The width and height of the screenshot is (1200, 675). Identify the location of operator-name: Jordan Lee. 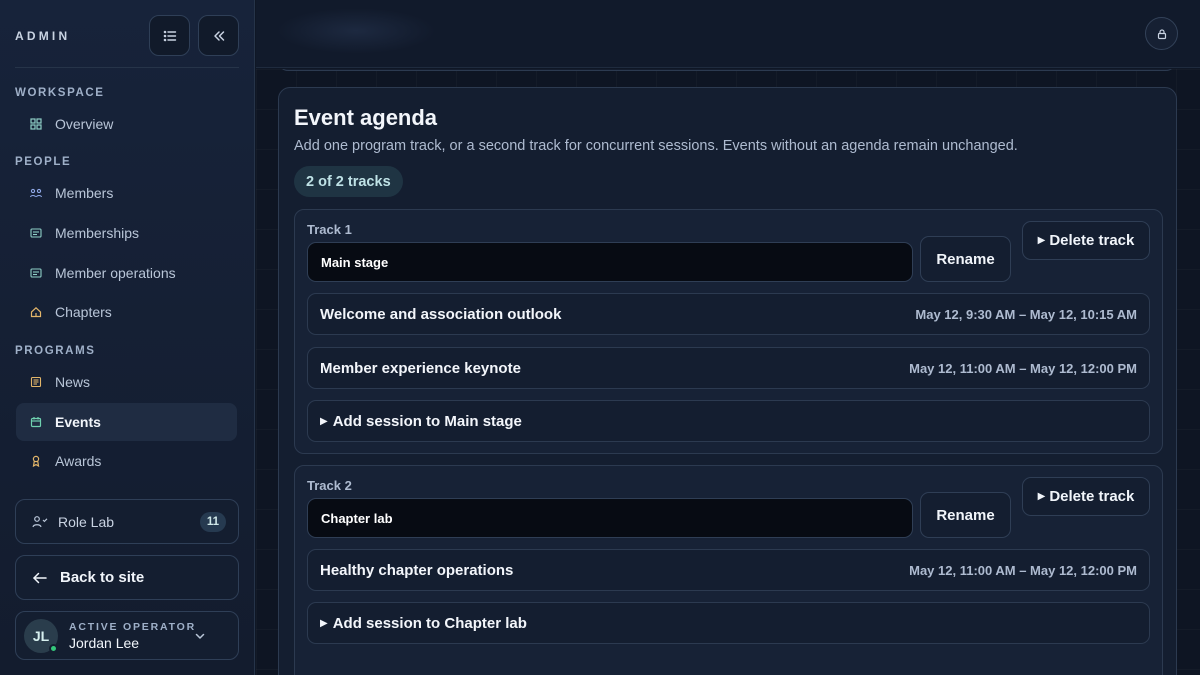
(104, 642).